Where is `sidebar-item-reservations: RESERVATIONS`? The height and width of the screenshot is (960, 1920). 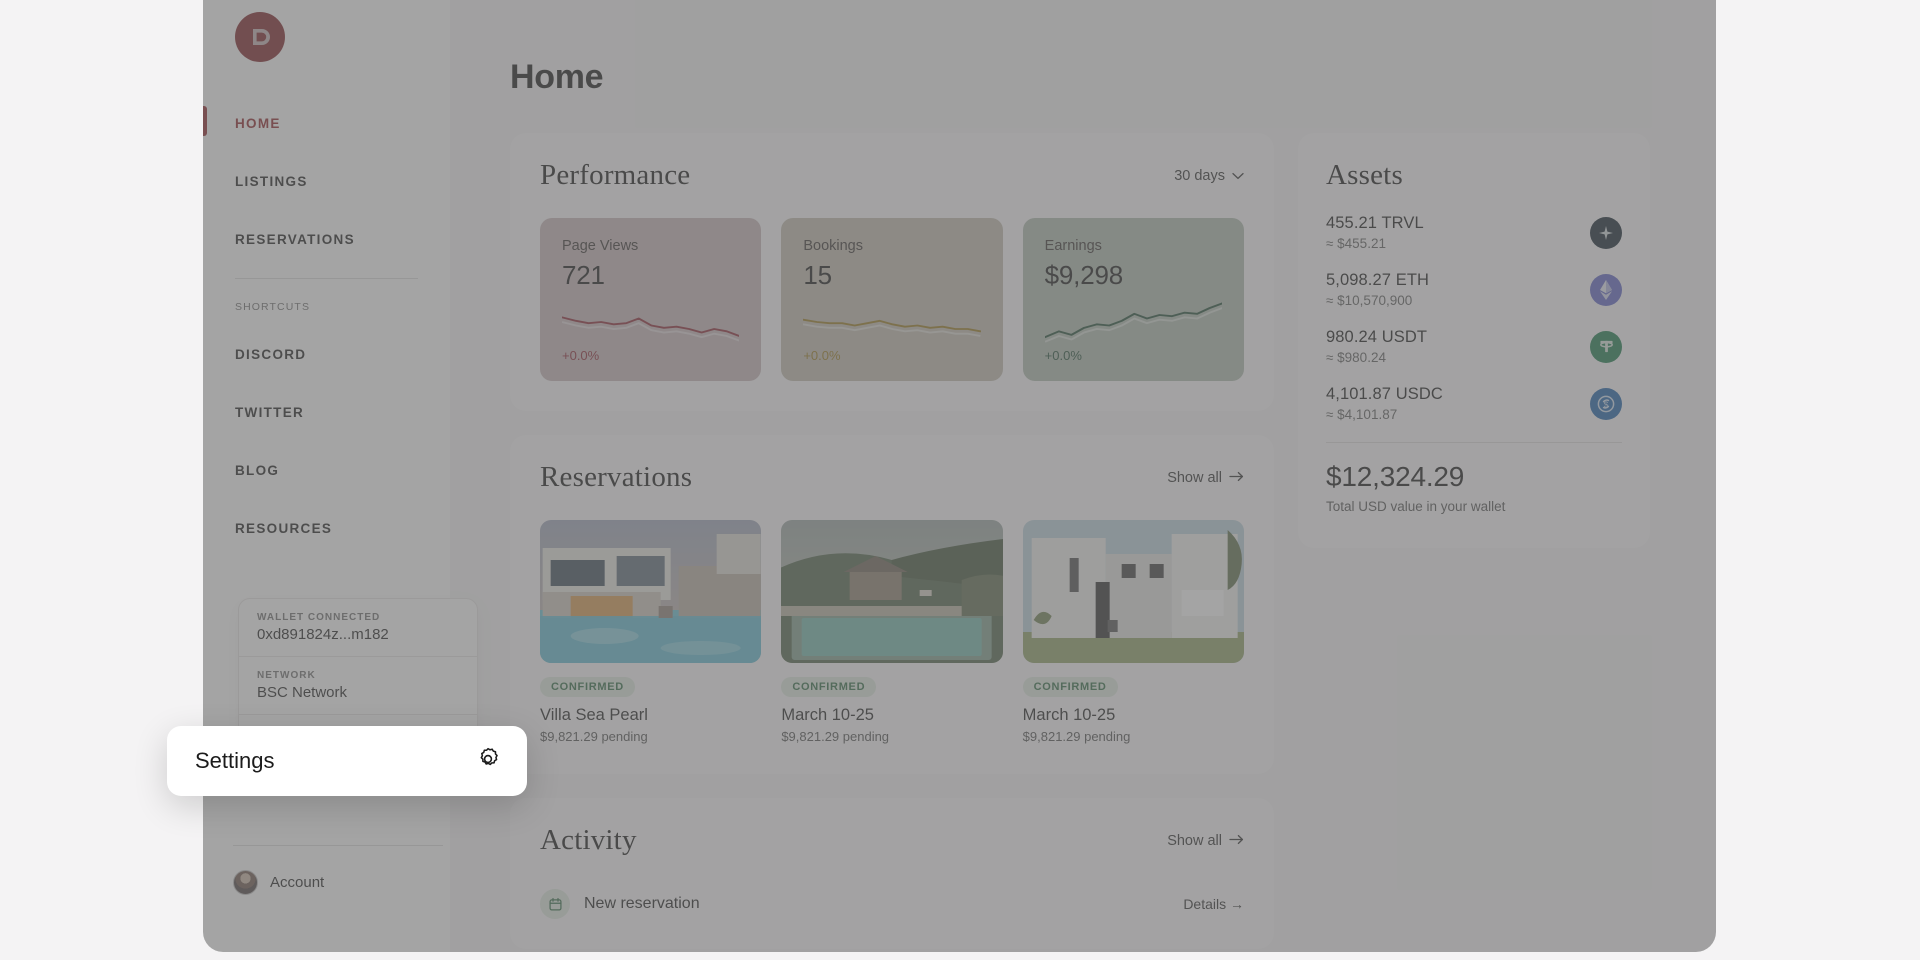 sidebar-item-reservations: RESERVATIONS is located at coordinates (326, 239).